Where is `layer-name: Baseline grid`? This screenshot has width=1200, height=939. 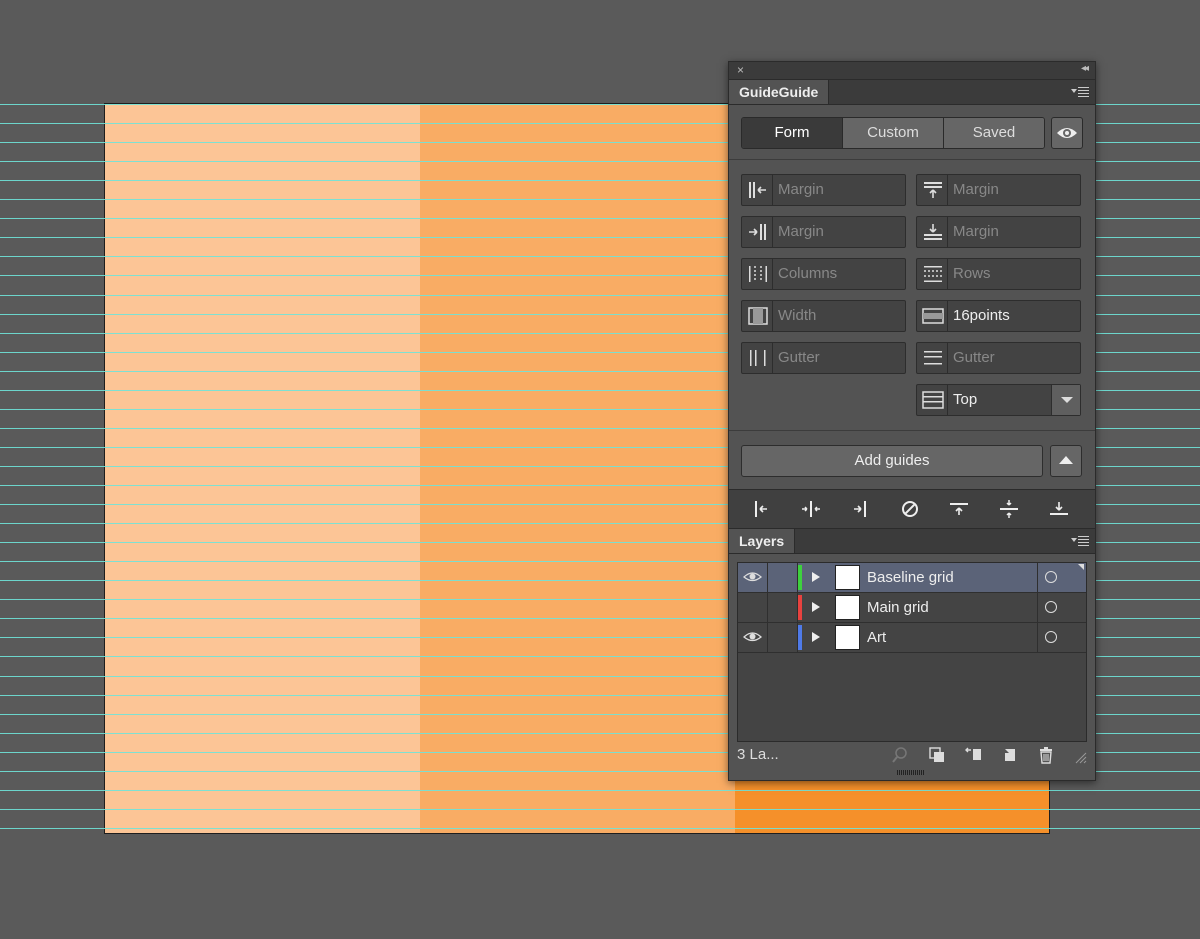
layer-name: Baseline grid is located at coordinates (910, 577).